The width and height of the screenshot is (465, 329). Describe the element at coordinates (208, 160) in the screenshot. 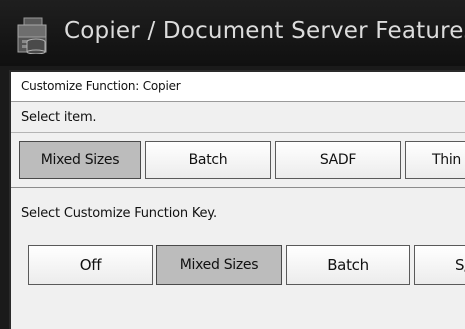

I see `item-batch-button: Batch` at that location.